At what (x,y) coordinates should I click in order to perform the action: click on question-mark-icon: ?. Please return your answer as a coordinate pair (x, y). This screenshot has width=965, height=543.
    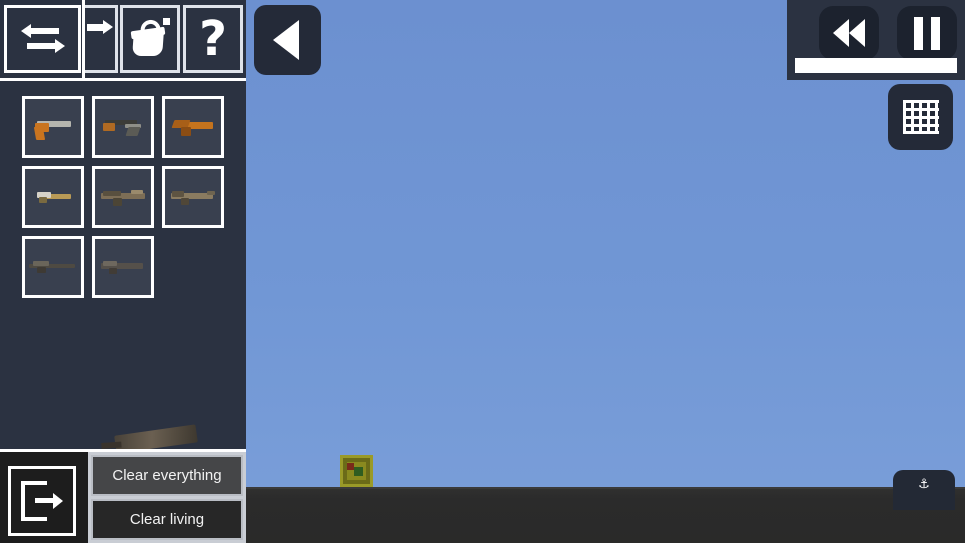
    Looking at the image, I should click on (213, 39).